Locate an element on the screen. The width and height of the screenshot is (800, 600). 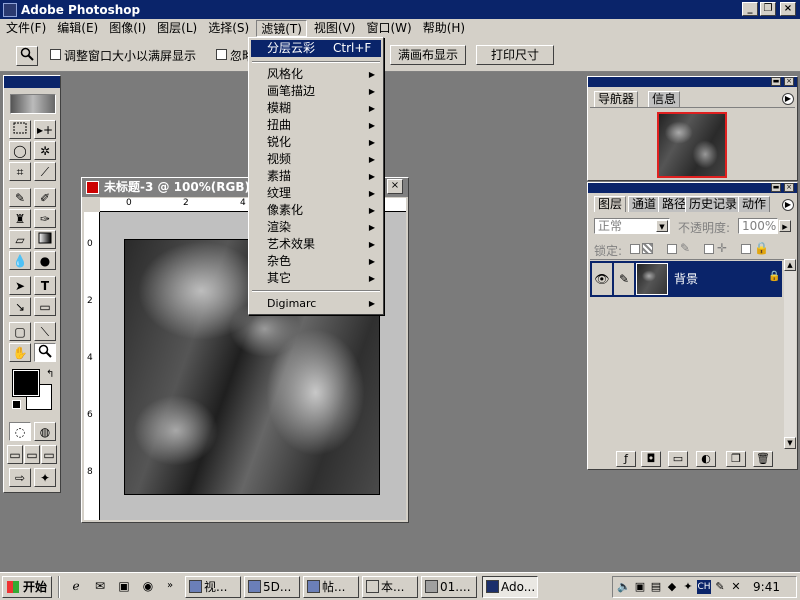
marquee-tool-icon is located at coordinates (20, 129).